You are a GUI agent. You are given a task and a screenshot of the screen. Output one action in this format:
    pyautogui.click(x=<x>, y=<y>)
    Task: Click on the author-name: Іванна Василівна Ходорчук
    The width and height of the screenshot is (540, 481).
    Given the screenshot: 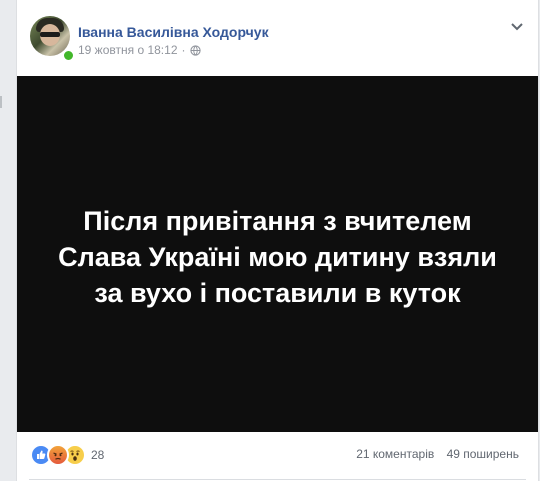 What is the action you would take?
    pyautogui.click(x=173, y=32)
    